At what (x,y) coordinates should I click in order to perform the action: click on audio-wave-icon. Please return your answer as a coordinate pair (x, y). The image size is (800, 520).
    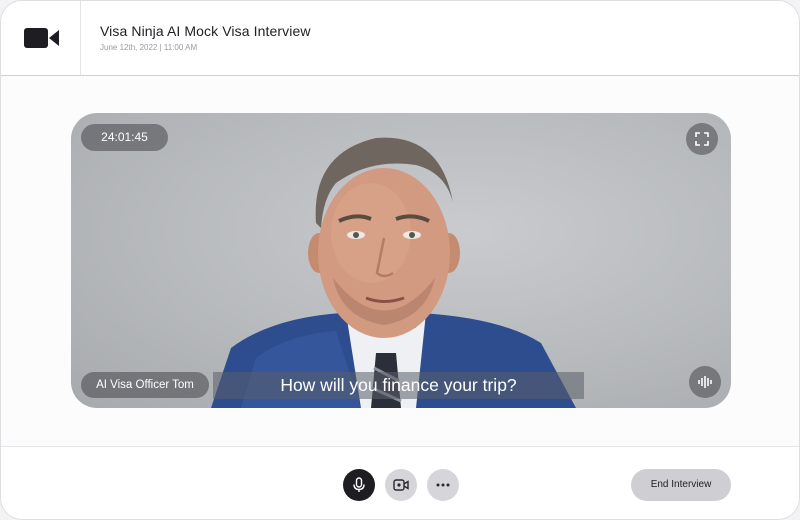
    Looking at the image, I should click on (705, 382).